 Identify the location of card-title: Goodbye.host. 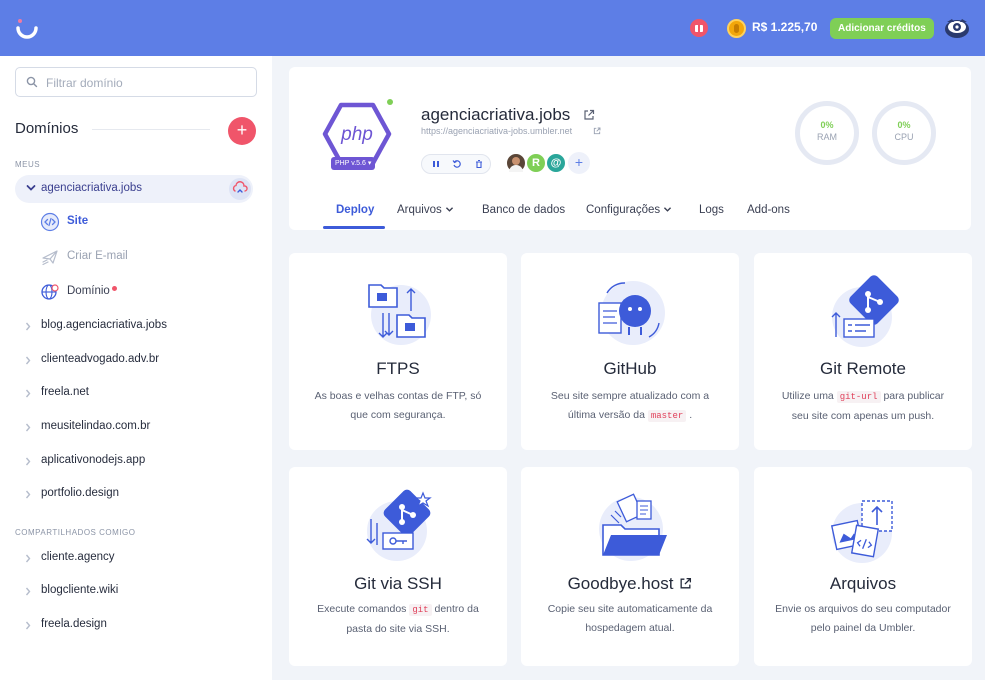
(630, 584).